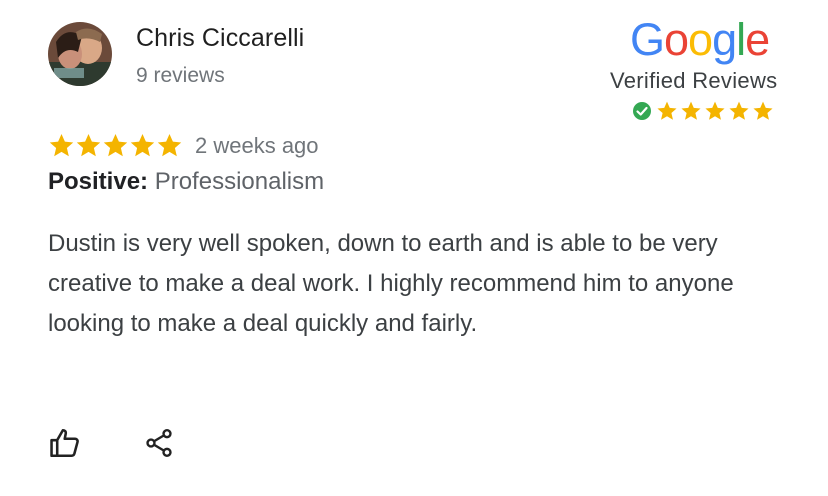  I want to click on google-logo: Google, so click(700, 39).